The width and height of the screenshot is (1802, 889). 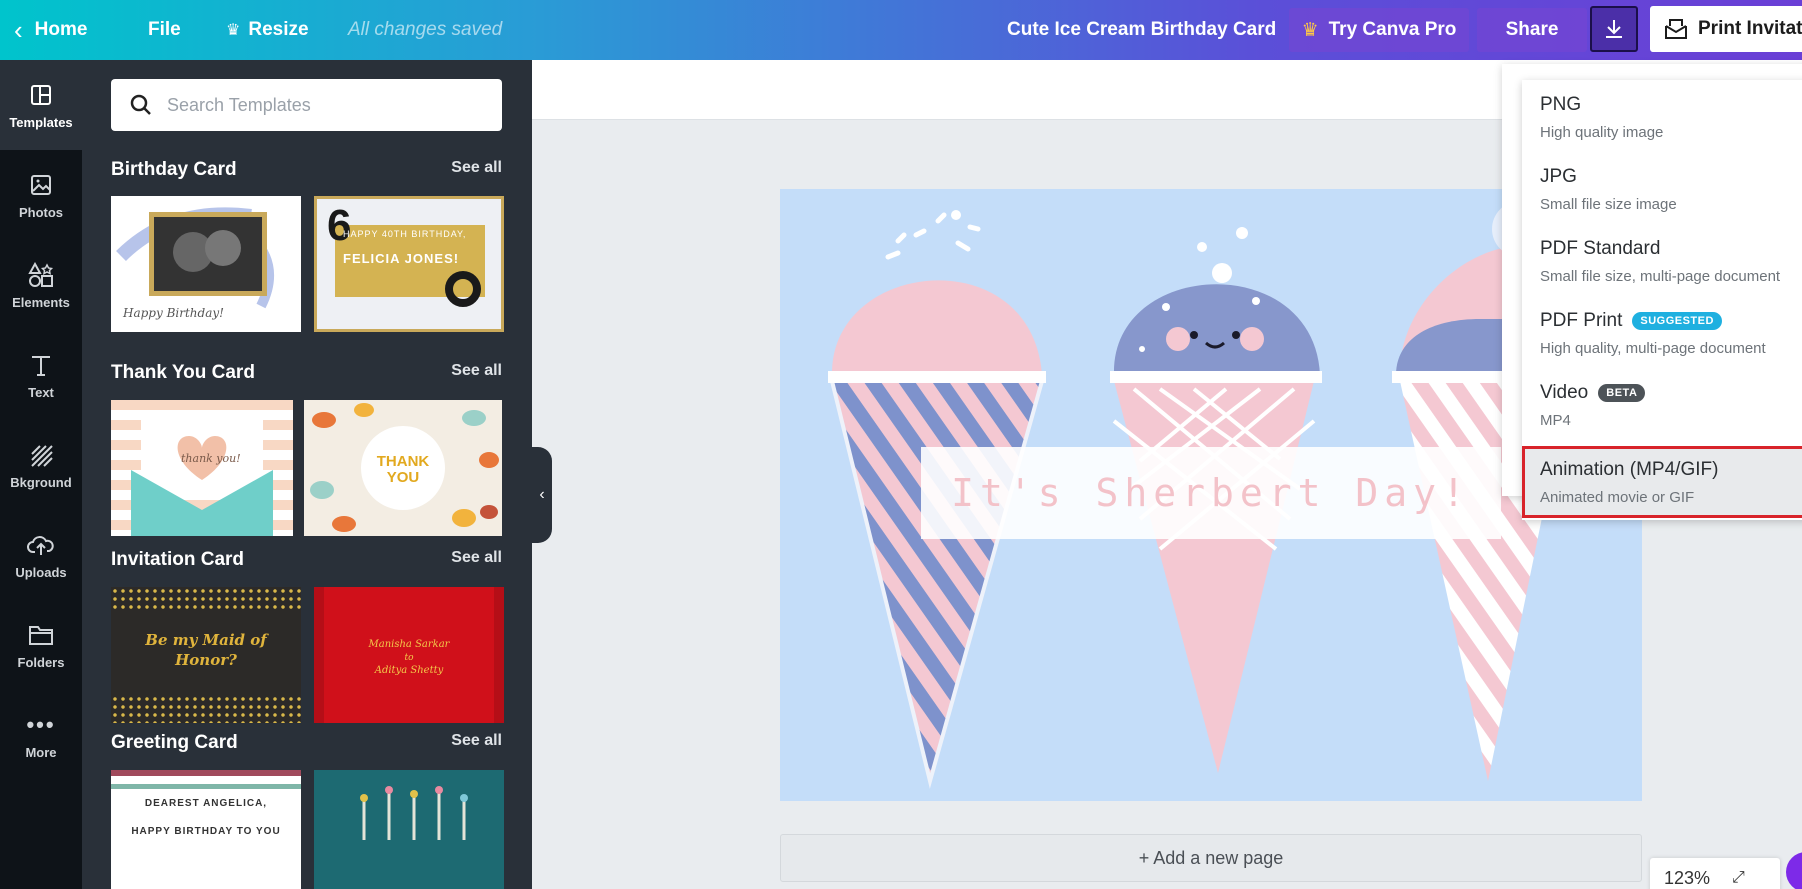 I want to click on option-name: PDF Standard, so click(x=1600, y=248).